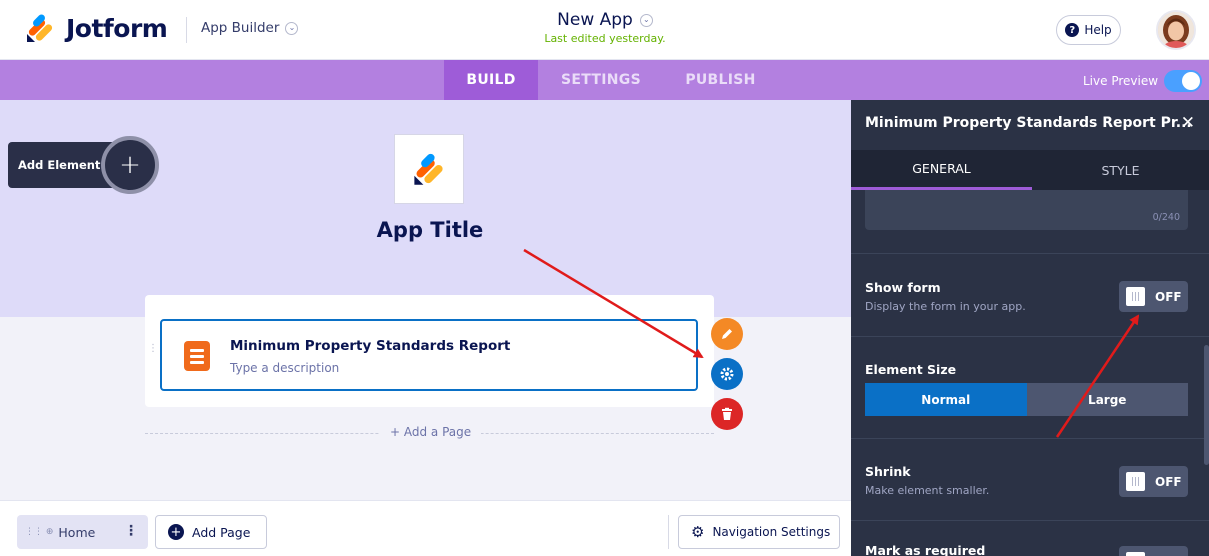  I want to click on form-card-description: Type a description, so click(284, 368).